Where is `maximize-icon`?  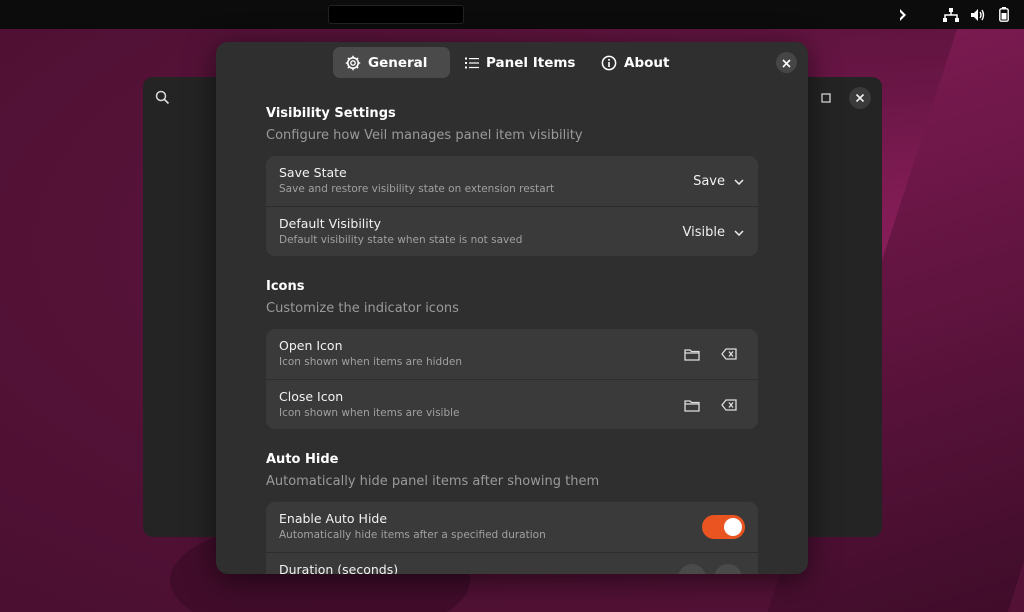
maximize-icon is located at coordinates (826, 98).